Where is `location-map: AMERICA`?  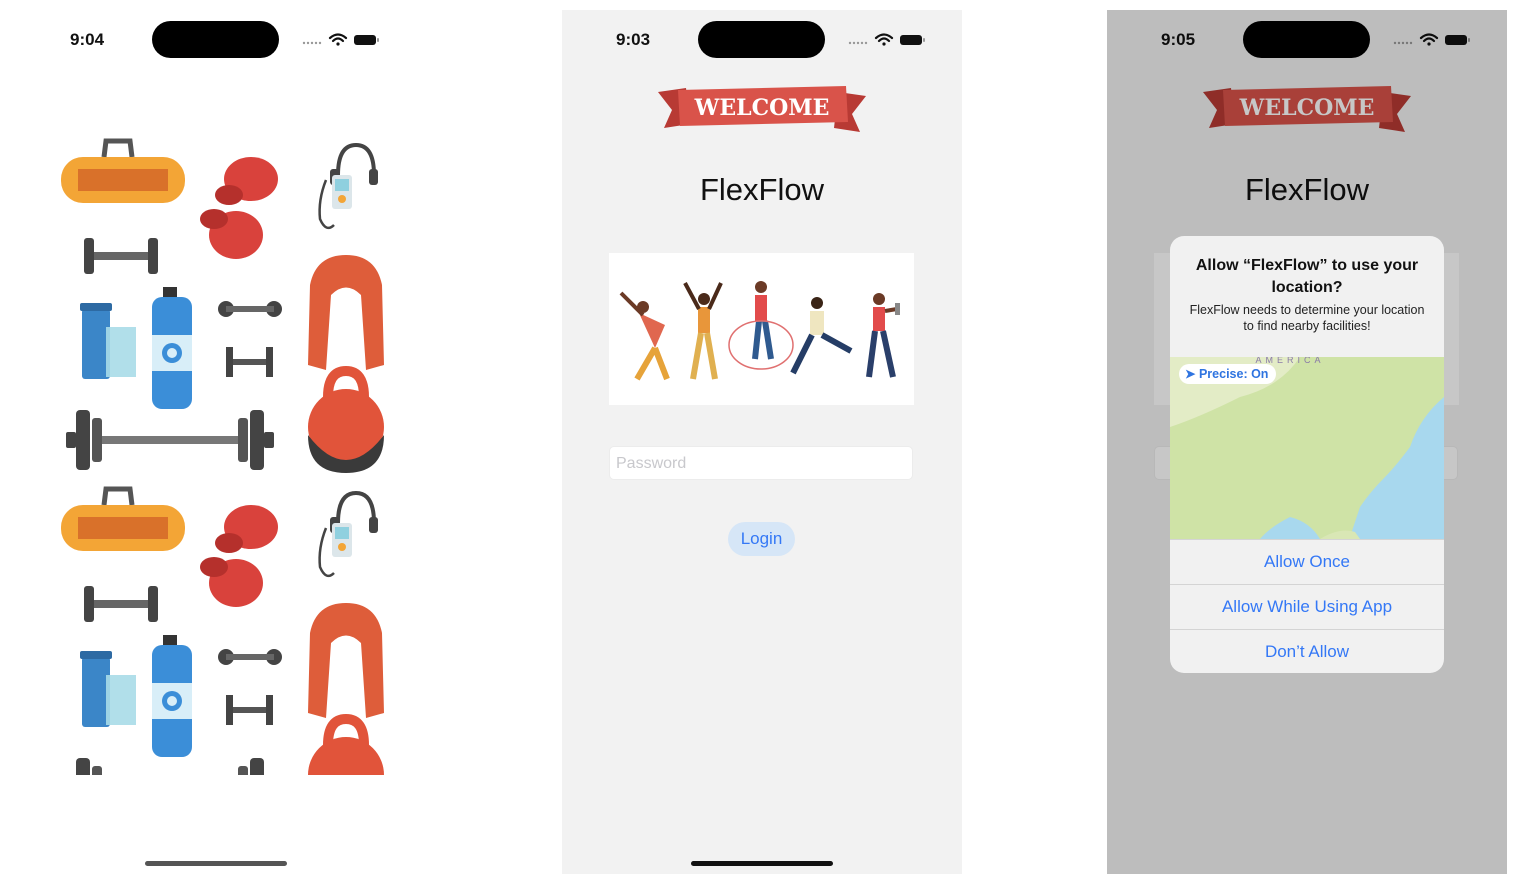
location-map: AMERICA is located at coordinates (1307, 448).